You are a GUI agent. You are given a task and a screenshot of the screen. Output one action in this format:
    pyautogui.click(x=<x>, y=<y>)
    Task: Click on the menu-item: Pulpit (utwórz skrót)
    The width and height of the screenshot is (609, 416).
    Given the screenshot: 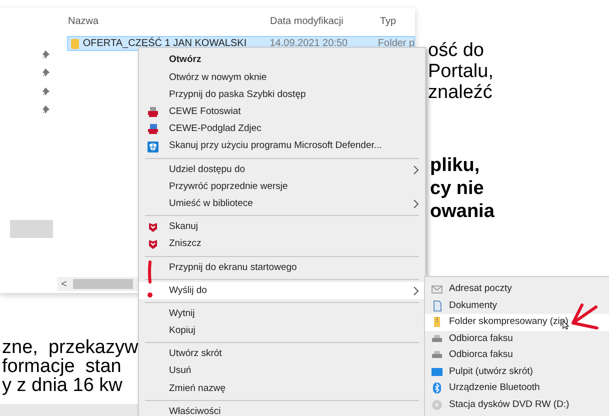 What is the action you would take?
    pyautogui.click(x=517, y=372)
    